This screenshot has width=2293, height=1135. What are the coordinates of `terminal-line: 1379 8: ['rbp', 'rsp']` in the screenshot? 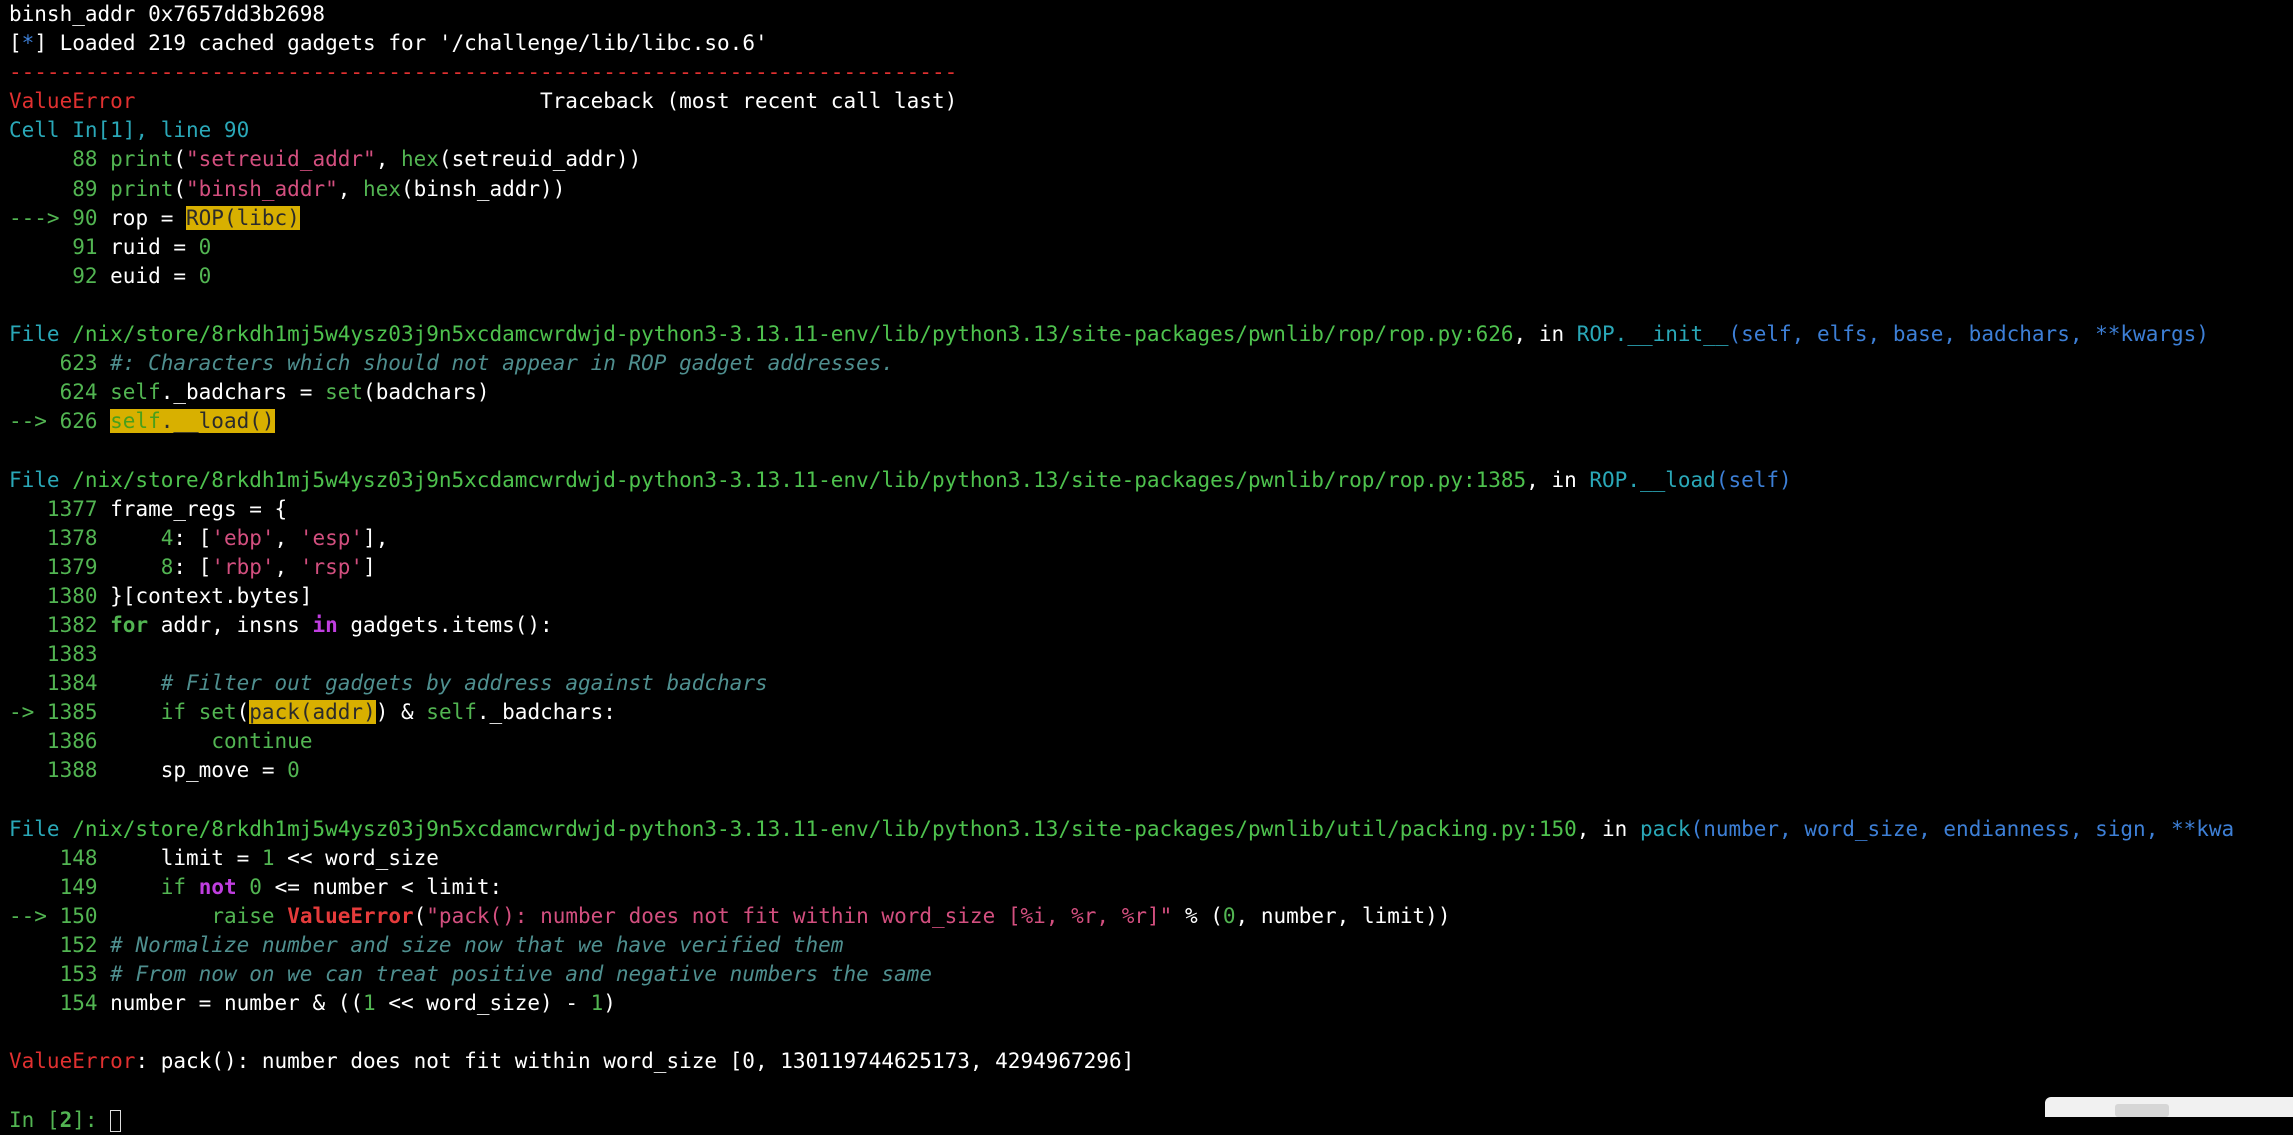 It's located at (1151, 567).